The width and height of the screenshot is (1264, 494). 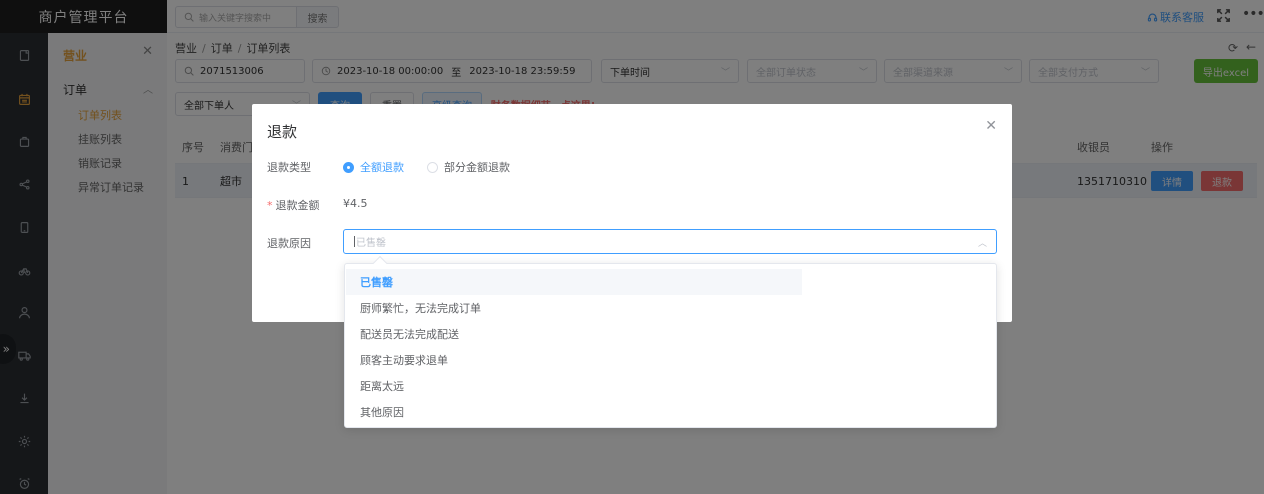 I want to click on text-cursor, so click(x=354, y=241).